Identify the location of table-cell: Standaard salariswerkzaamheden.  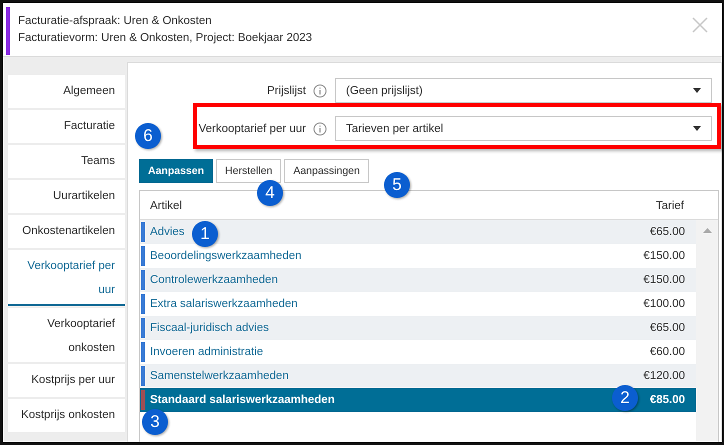
(242, 400).